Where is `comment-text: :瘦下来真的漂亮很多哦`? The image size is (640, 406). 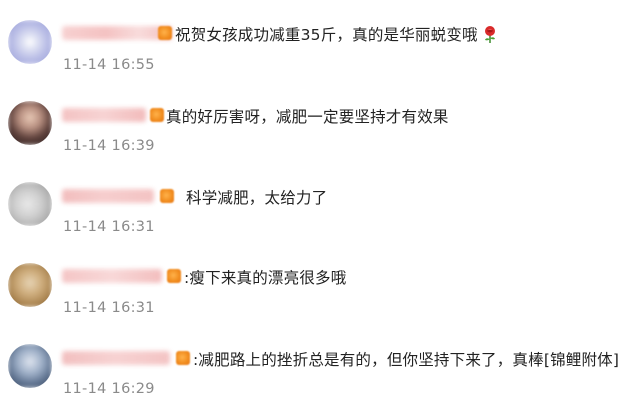
comment-text: :瘦下来真的漂亮很多哦 is located at coordinates (265, 278).